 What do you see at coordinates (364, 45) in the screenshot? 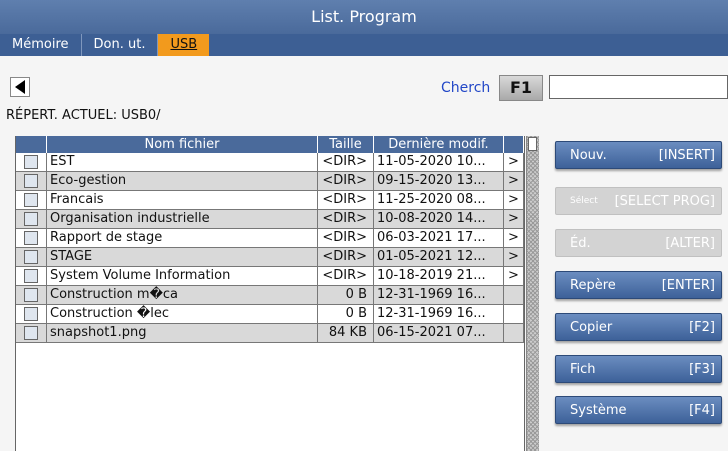
I see `tab-bar: Mémoire Don. ut. USB` at bounding box center [364, 45].